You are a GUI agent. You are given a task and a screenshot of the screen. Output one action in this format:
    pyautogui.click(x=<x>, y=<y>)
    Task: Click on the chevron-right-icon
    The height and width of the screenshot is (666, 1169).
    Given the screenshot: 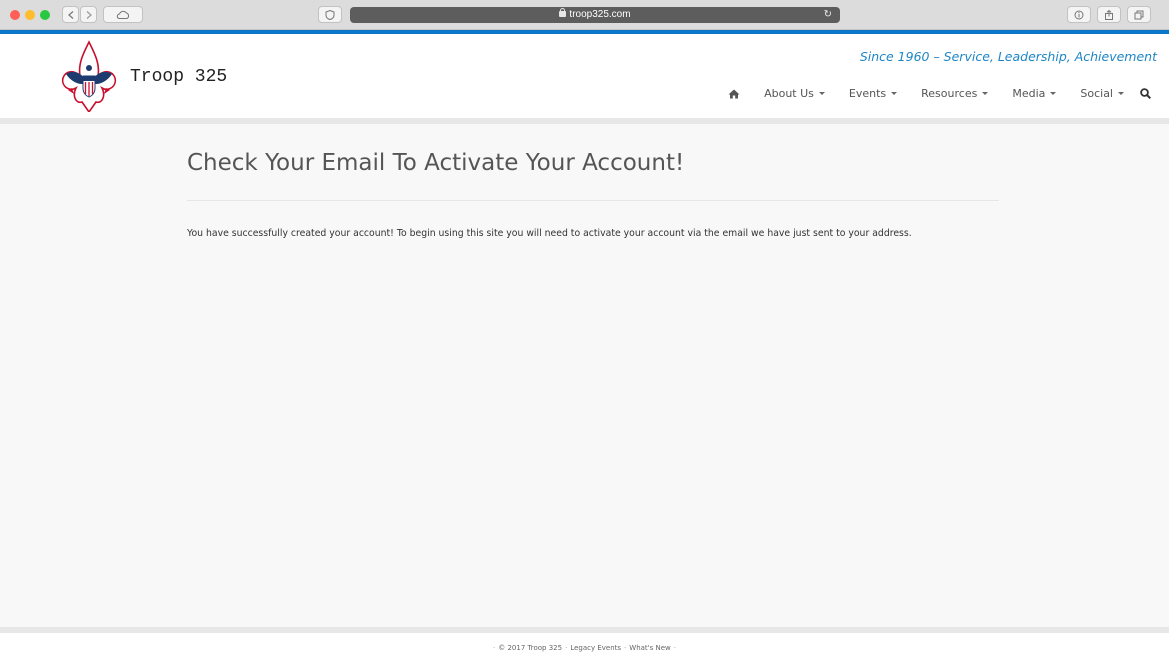 What is the action you would take?
    pyautogui.click(x=89, y=14)
    